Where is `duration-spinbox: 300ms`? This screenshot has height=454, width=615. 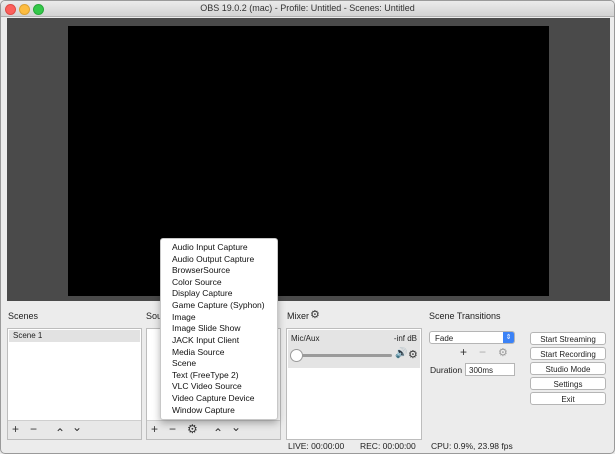 duration-spinbox: 300ms is located at coordinates (490, 369).